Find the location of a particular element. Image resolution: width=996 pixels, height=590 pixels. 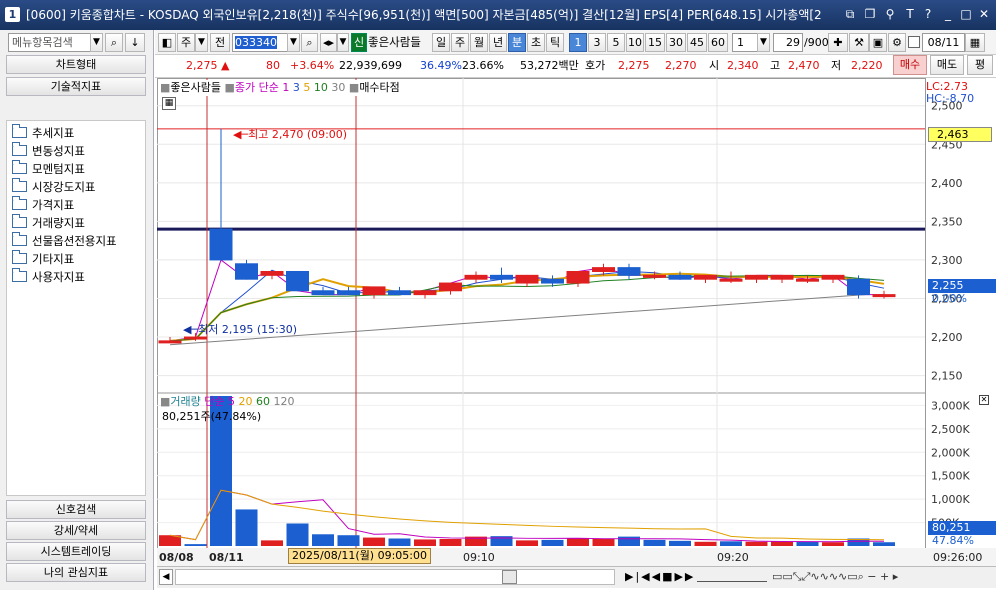

minimize-icon: _ is located at coordinates (948, 14).